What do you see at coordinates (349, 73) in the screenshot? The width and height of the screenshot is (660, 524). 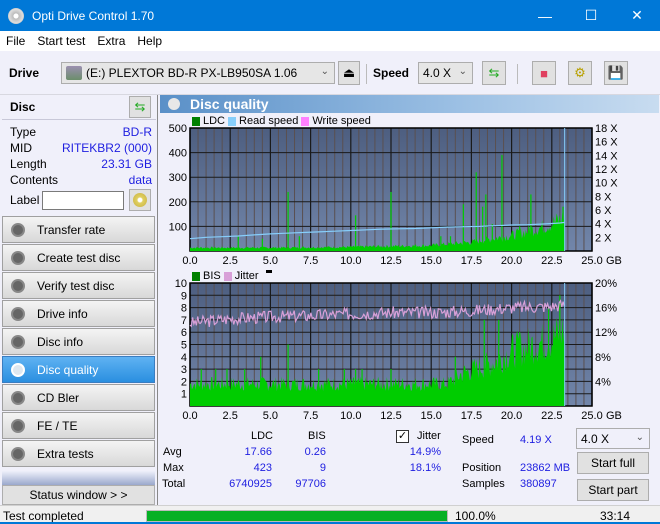 I see `eject-button: ⏏` at bounding box center [349, 73].